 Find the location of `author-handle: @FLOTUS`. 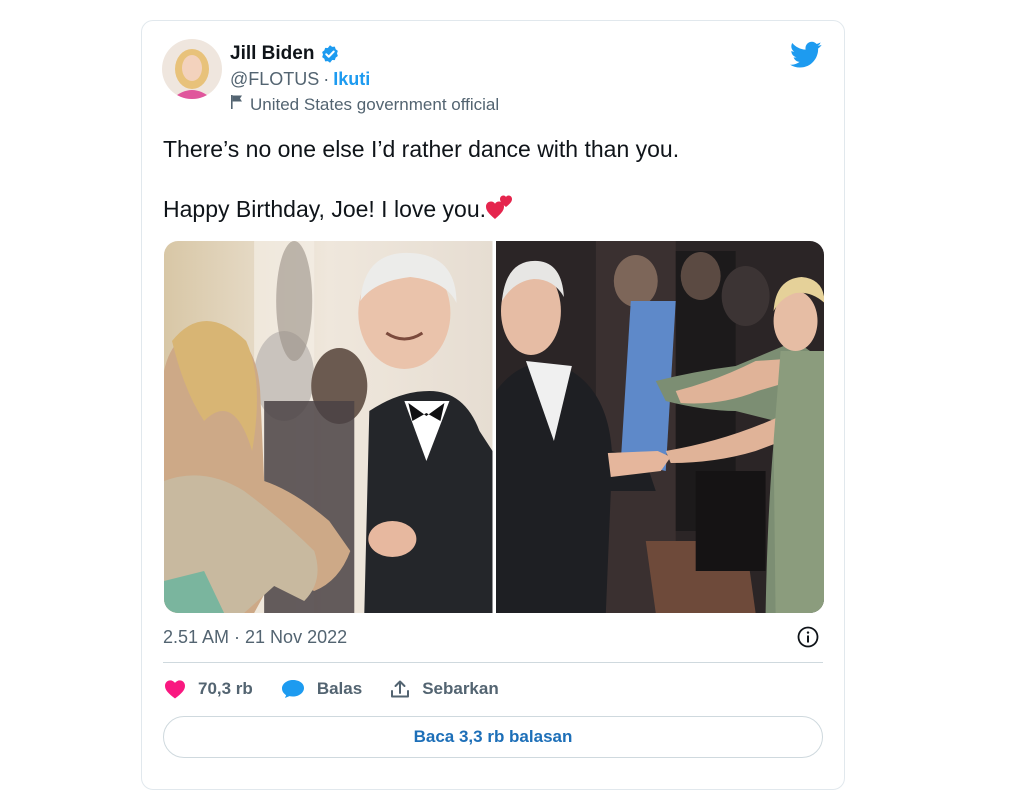

author-handle: @FLOTUS is located at coordinates (274, 79).